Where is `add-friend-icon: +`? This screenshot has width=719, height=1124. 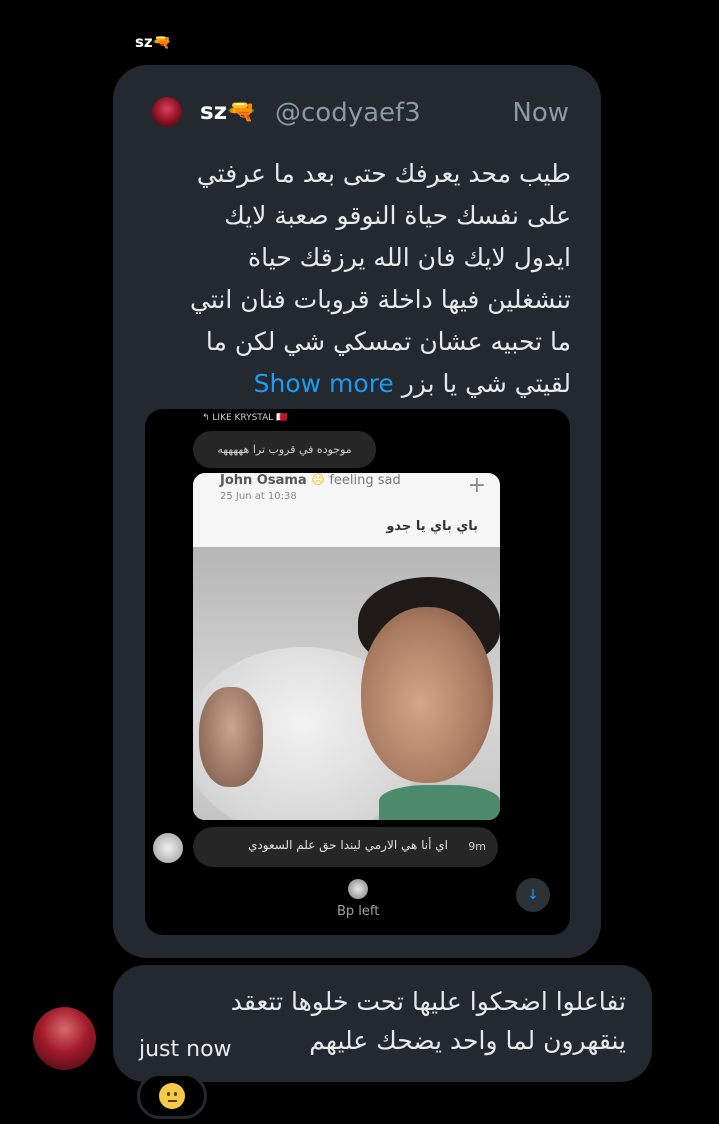
add-friend-icon: + is located at coordinates (476, 485).